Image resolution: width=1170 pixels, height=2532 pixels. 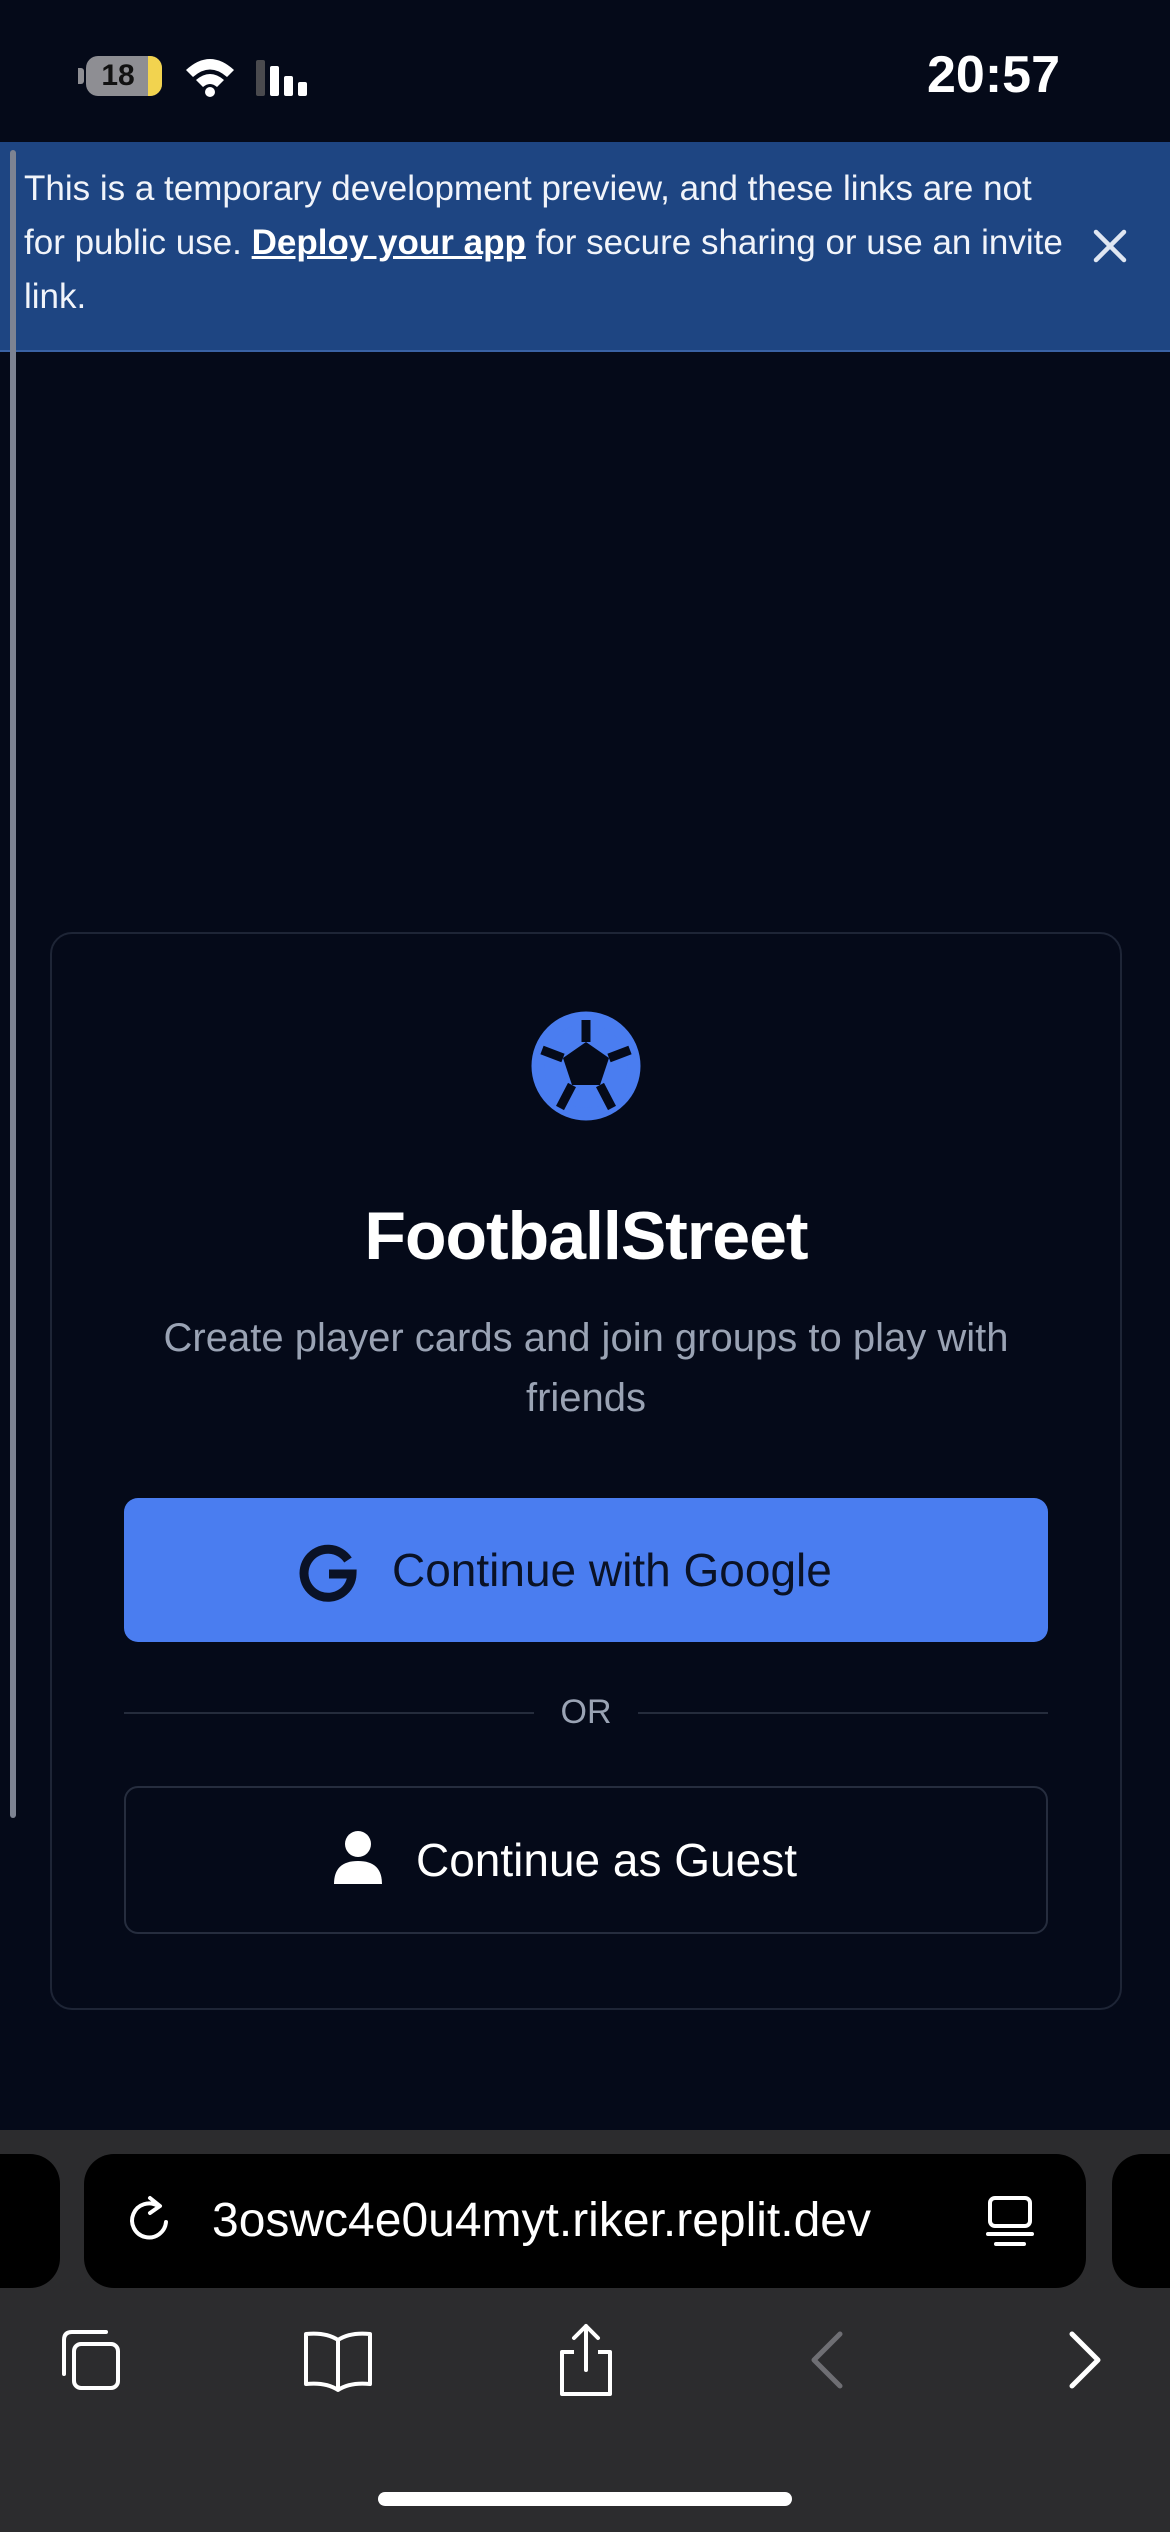 I want to click on forward-icon, so click(x=1082, y=2360).